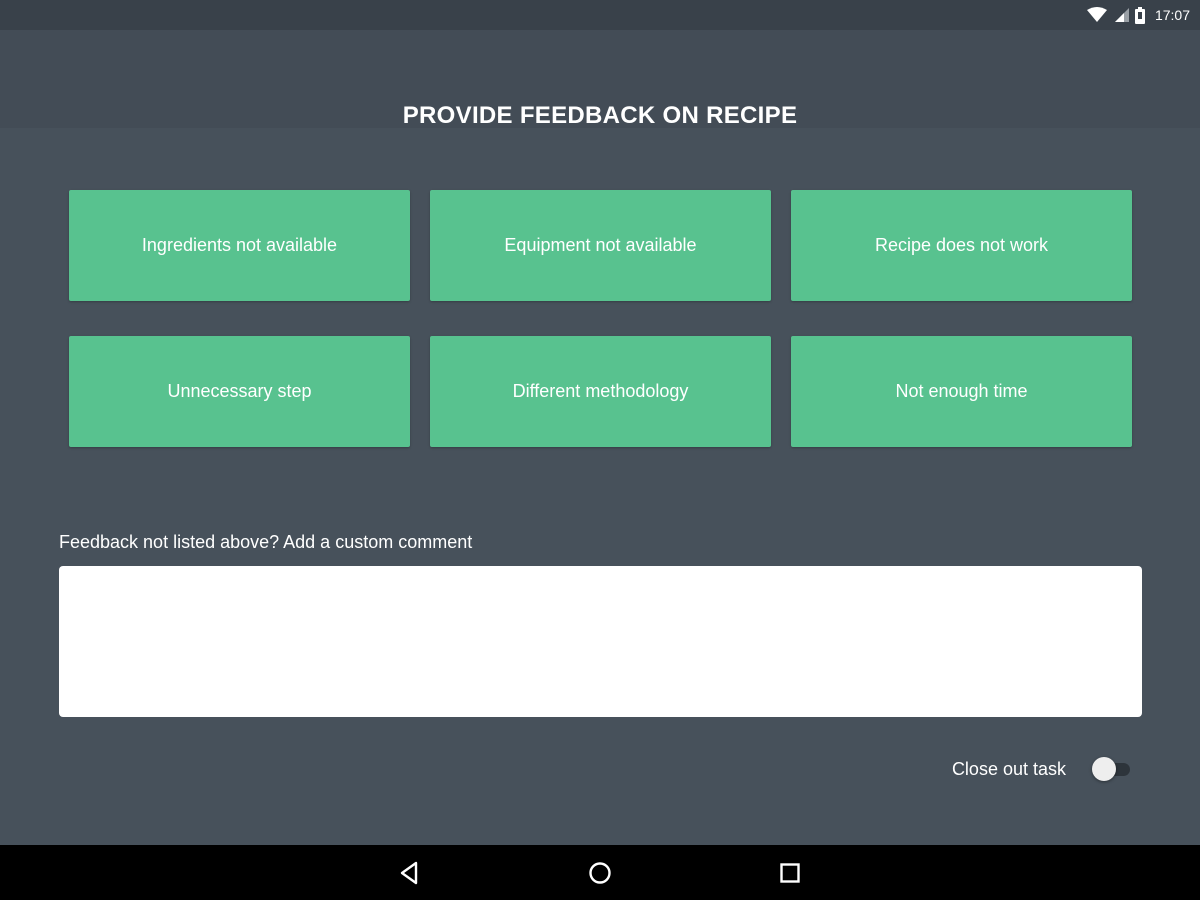 The image size is (1200, 900). Describe the element at coordinates (600, 391) in the screenshot. I see `option-different-methodology: Different methodology` at that location.